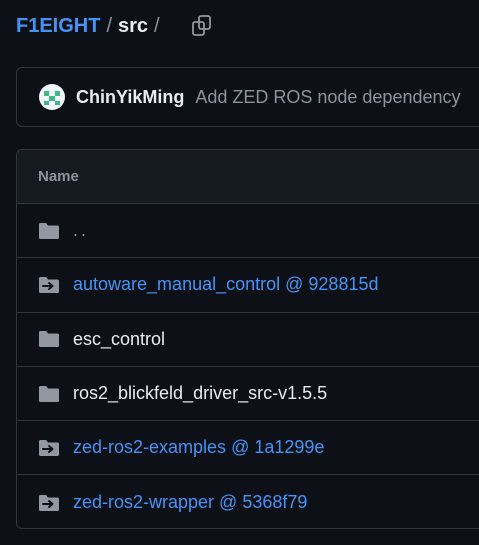 The image size is (479, 545). What do you see at coordinates (200, 393) in the screenshot?
I see `directory-link: ros2_blickfeld_driver_src-v1.5.5` at bounding box center [200, 393].